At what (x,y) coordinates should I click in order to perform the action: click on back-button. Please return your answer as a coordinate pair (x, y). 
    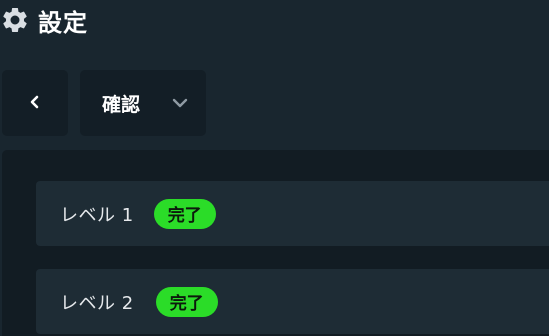
    Looking at the image, I should click on (35, 103).